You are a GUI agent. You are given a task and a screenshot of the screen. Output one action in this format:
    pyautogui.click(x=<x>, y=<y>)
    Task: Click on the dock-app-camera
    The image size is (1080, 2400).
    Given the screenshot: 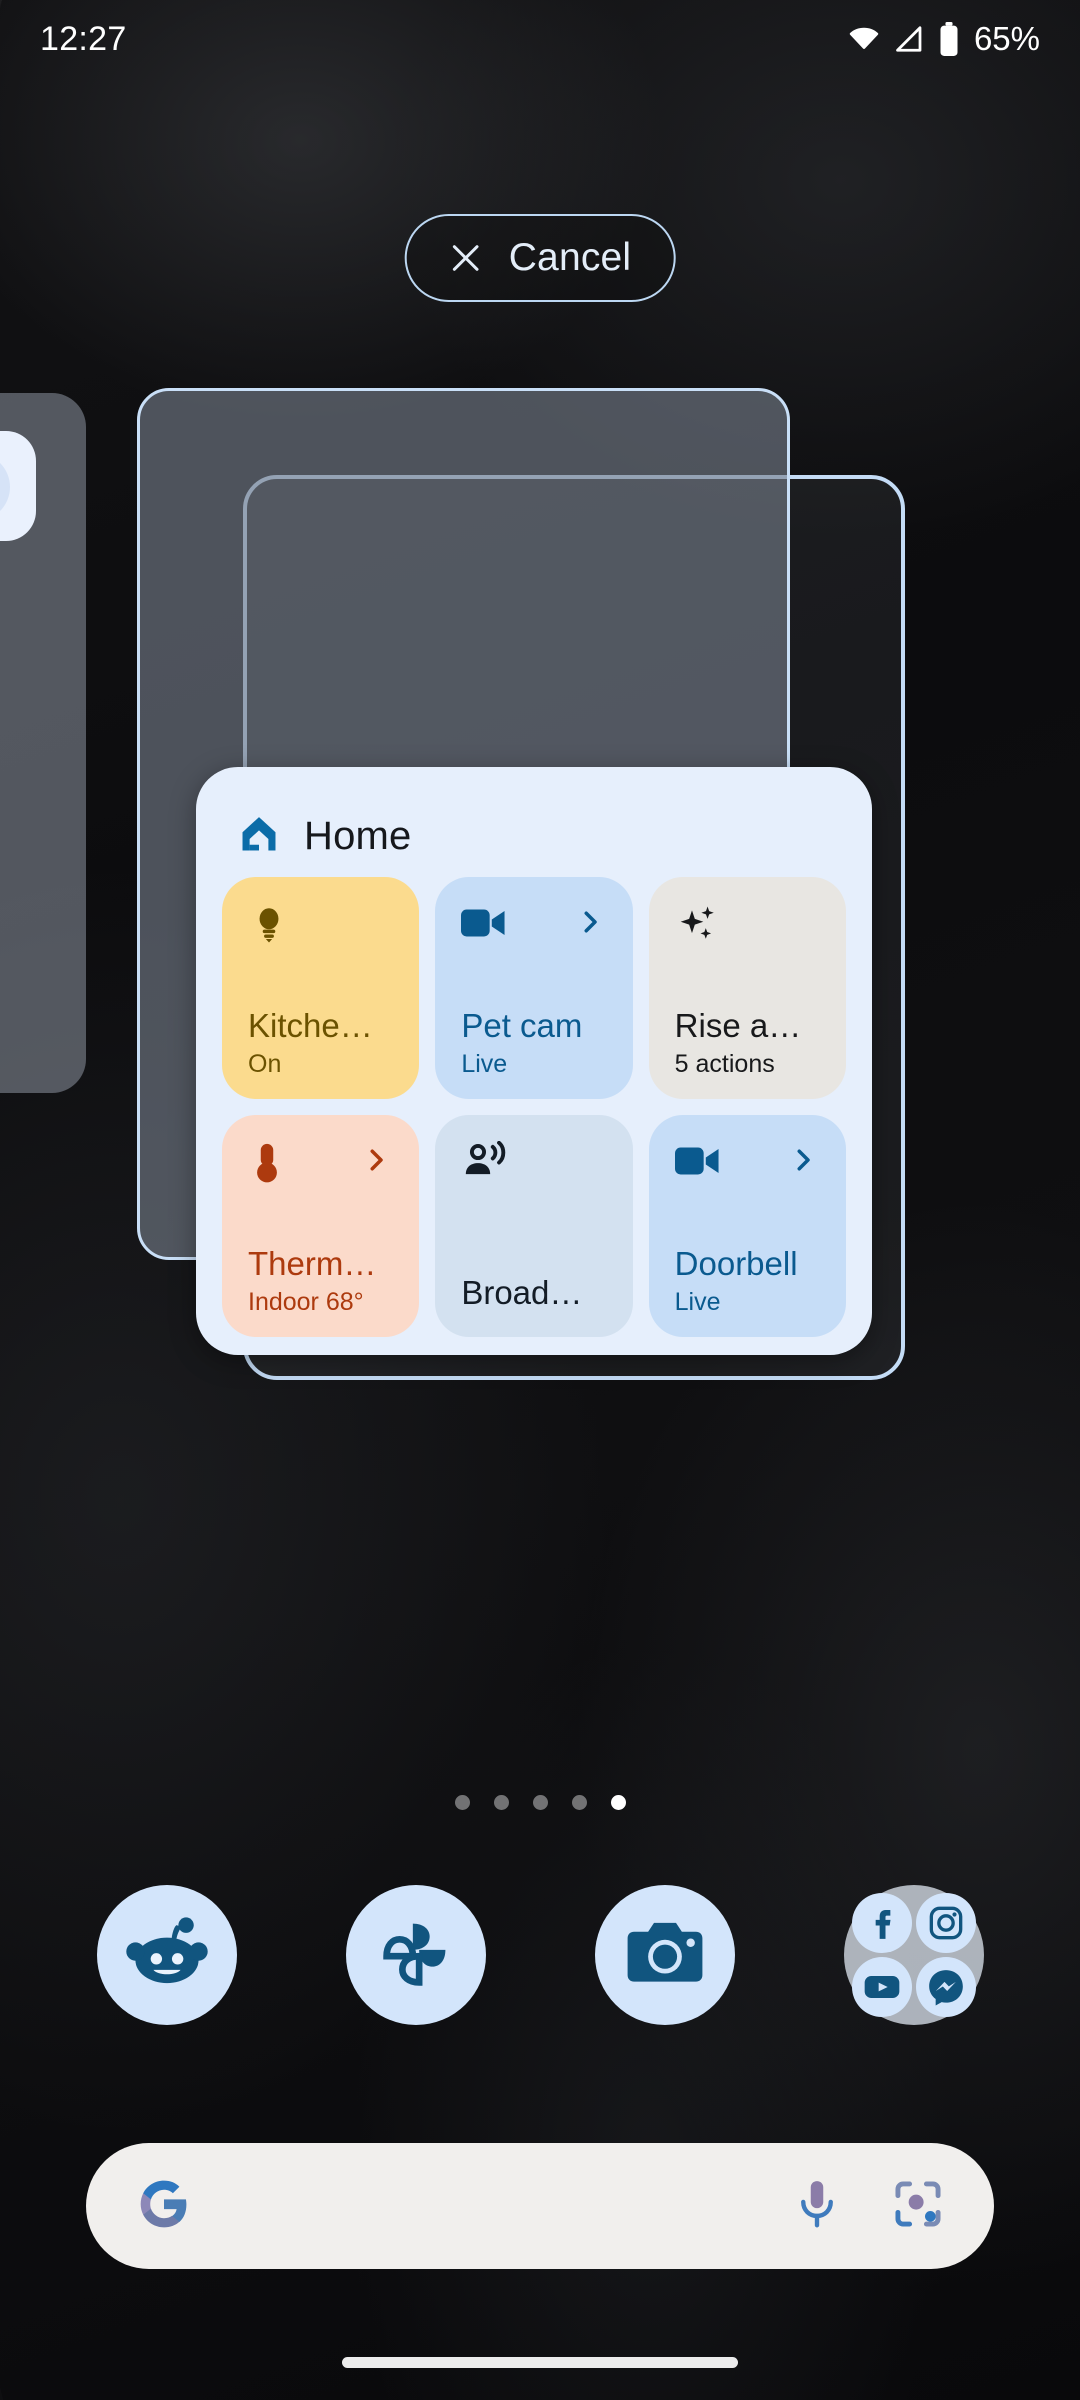 What is the action you would take?
    pyautogui.click(x=664, y=1955)
    